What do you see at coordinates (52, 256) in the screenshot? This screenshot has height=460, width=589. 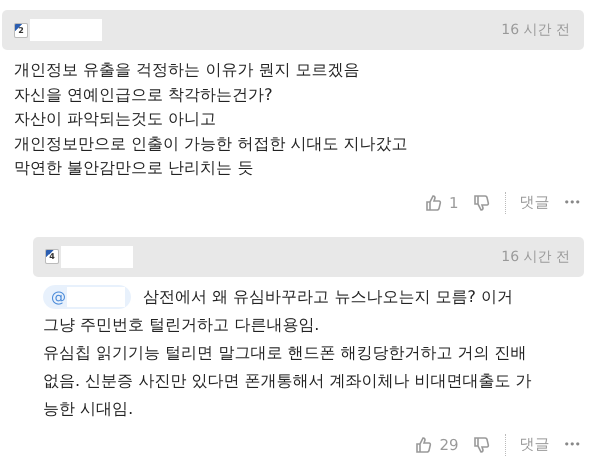 I see `level-badge: 4` at bounding box center [52, 256].